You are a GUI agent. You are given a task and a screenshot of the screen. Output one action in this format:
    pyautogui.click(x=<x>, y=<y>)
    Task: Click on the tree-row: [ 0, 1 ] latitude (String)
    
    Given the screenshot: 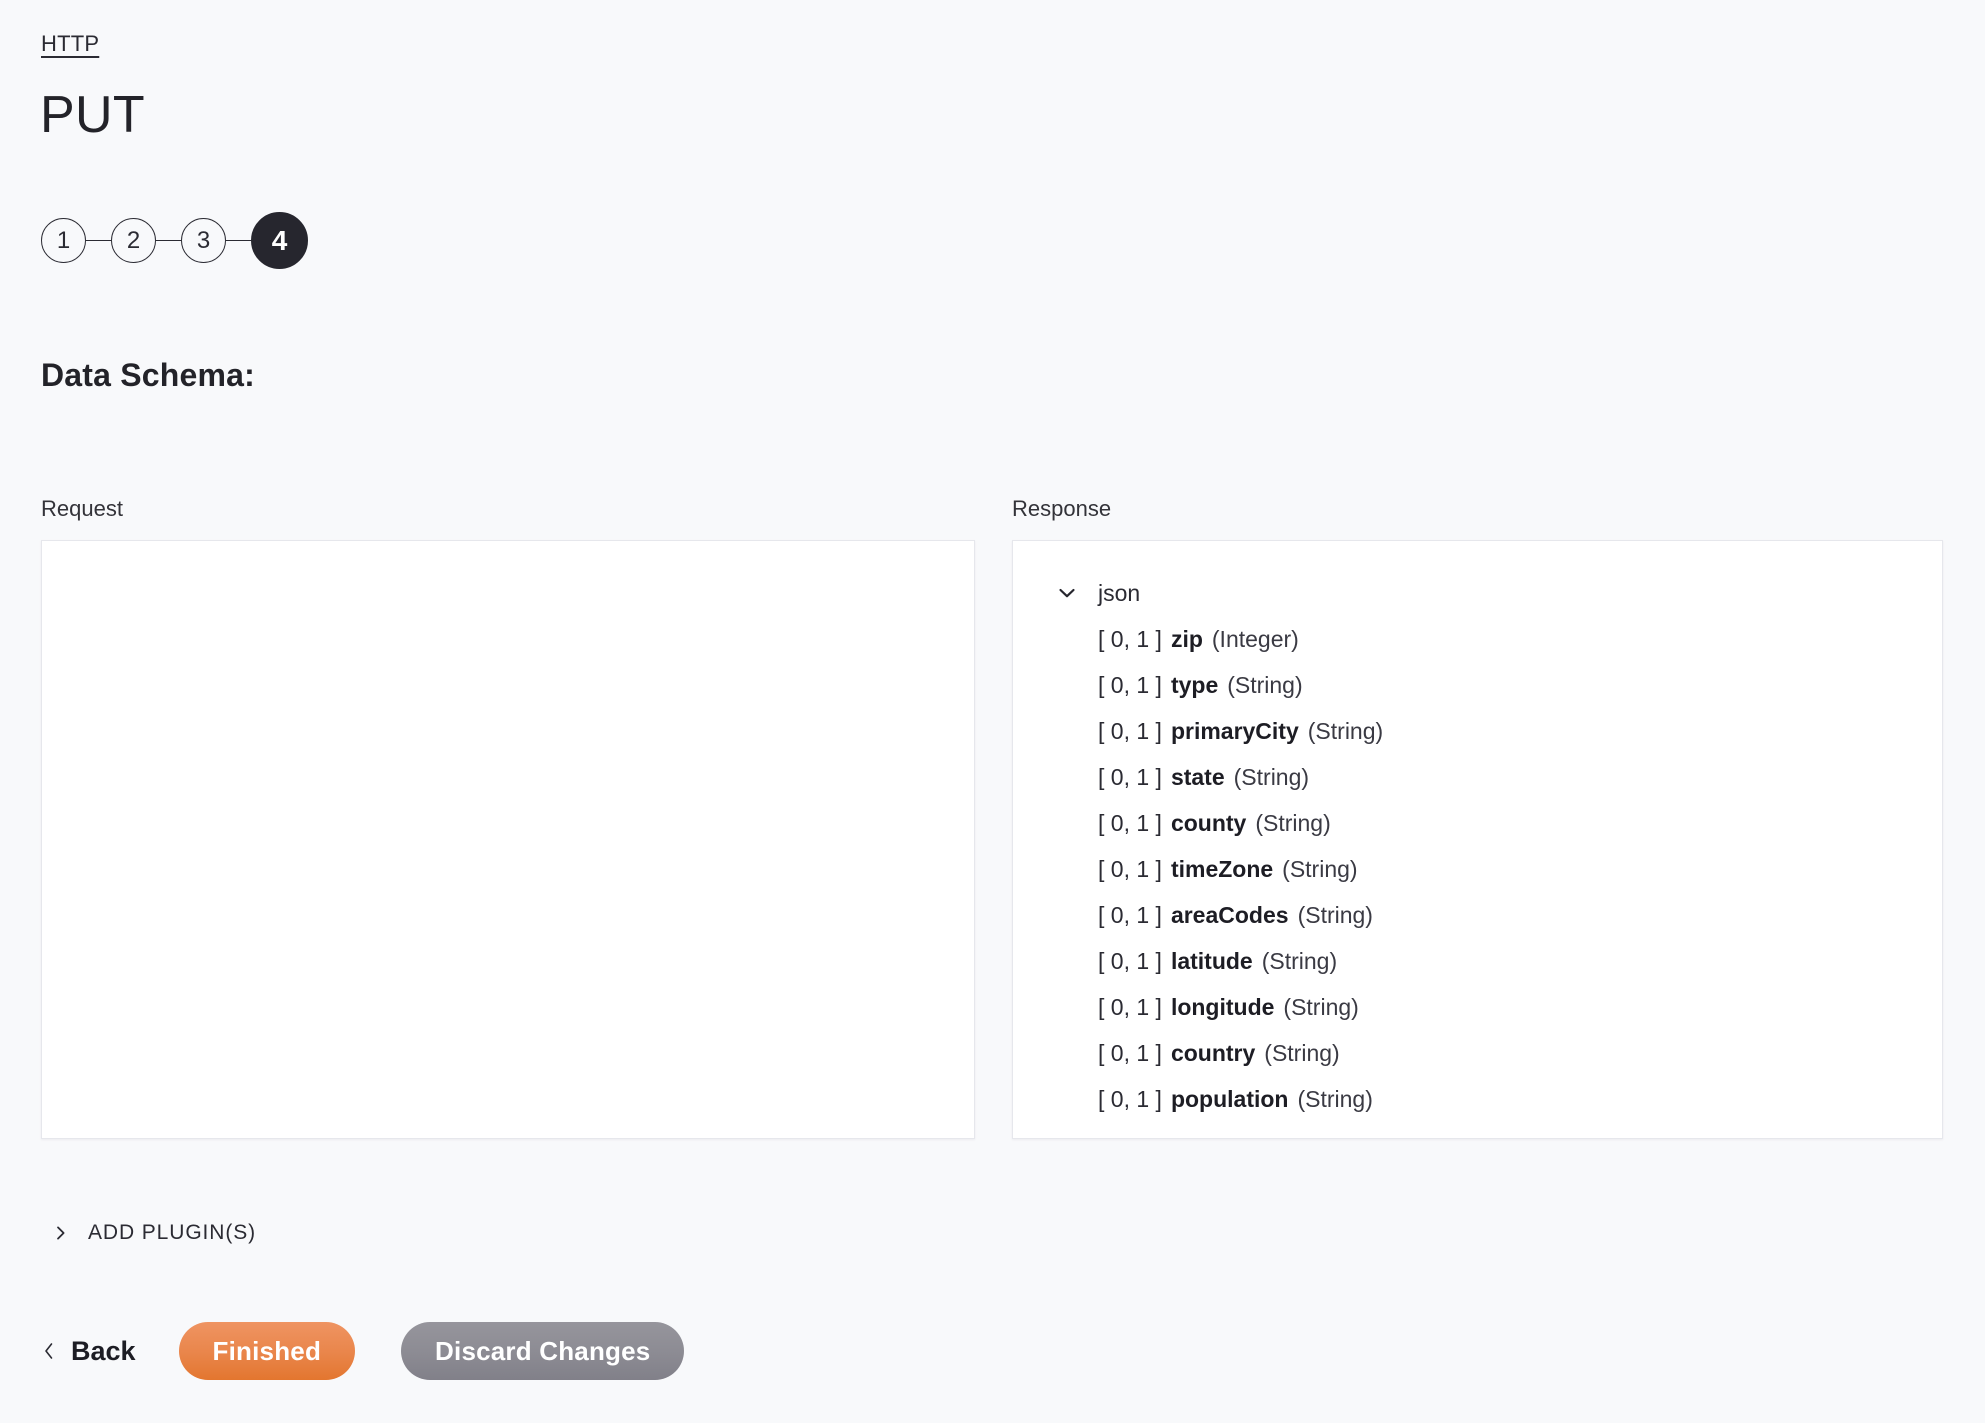 What is the action you would take?
    pyautogui.click(x=1507, y=961)
    